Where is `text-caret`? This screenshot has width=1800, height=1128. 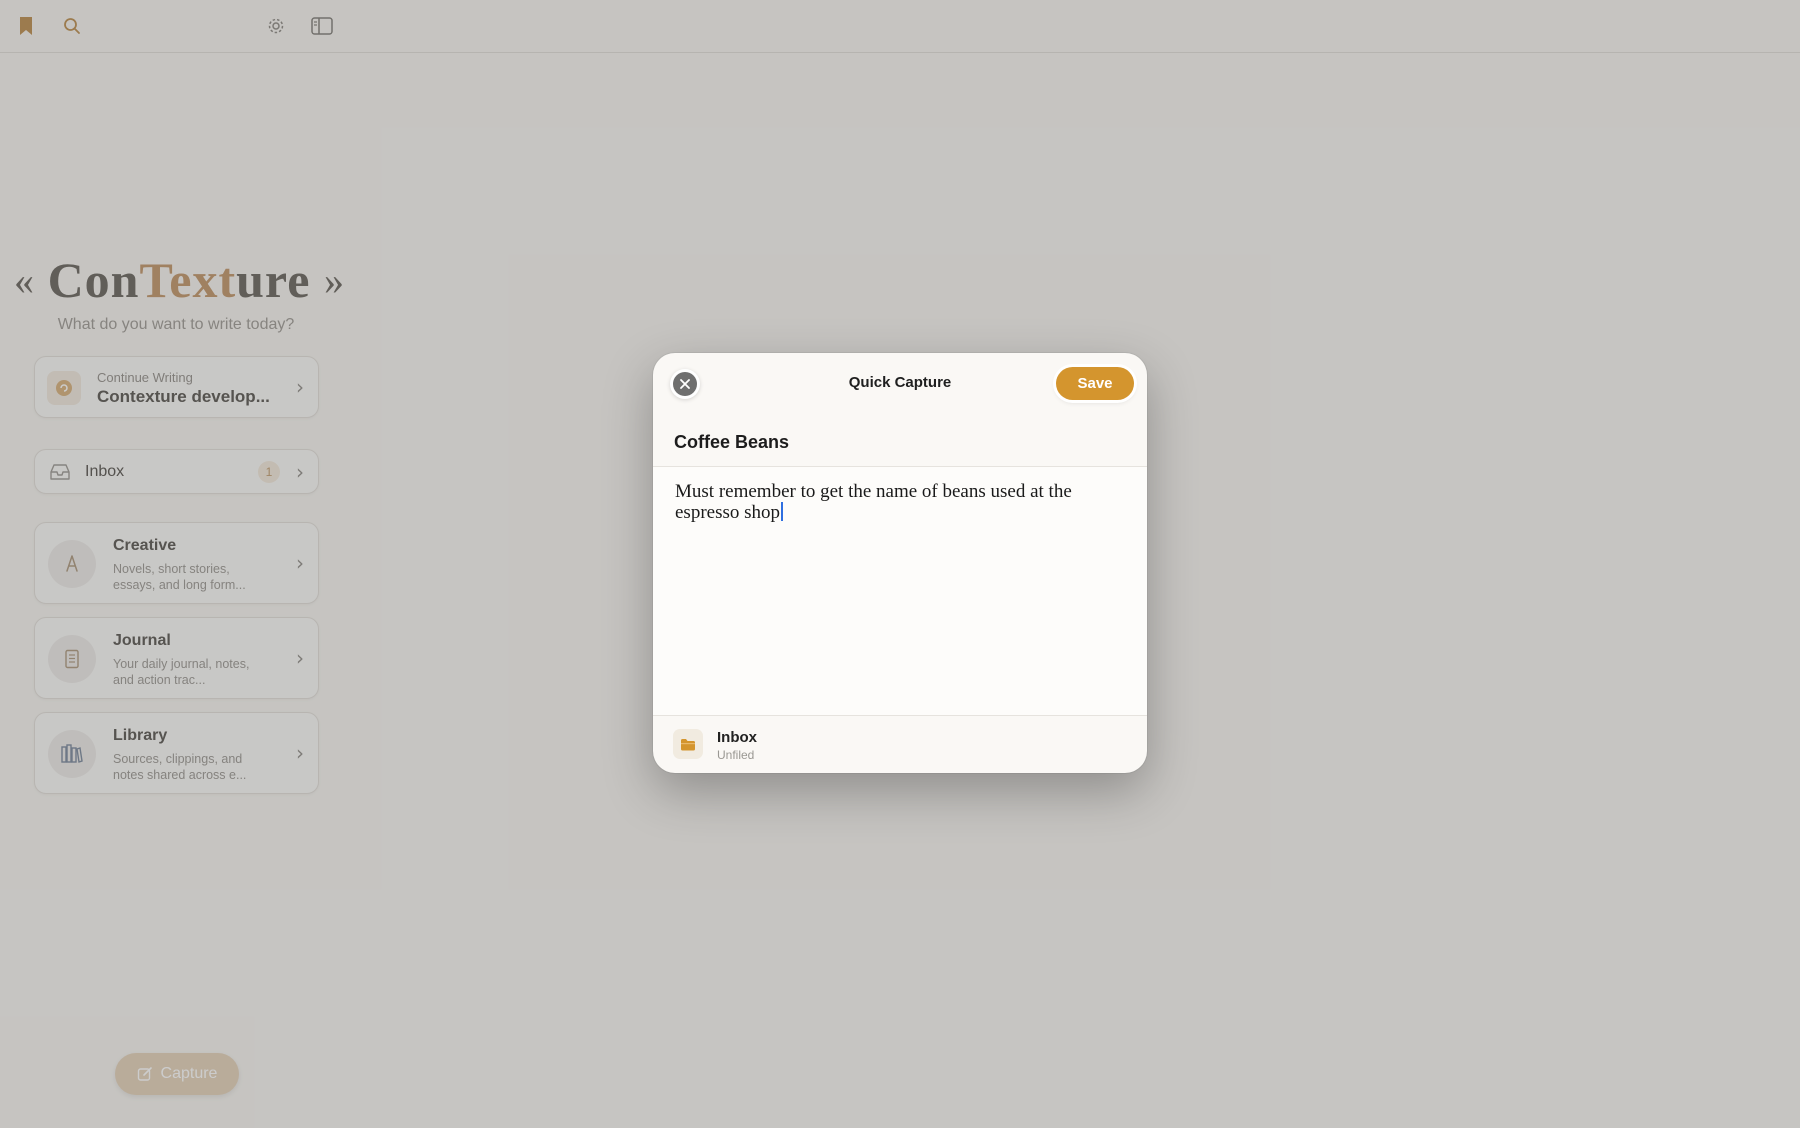 text-caret is located at coordinates (782, 511).